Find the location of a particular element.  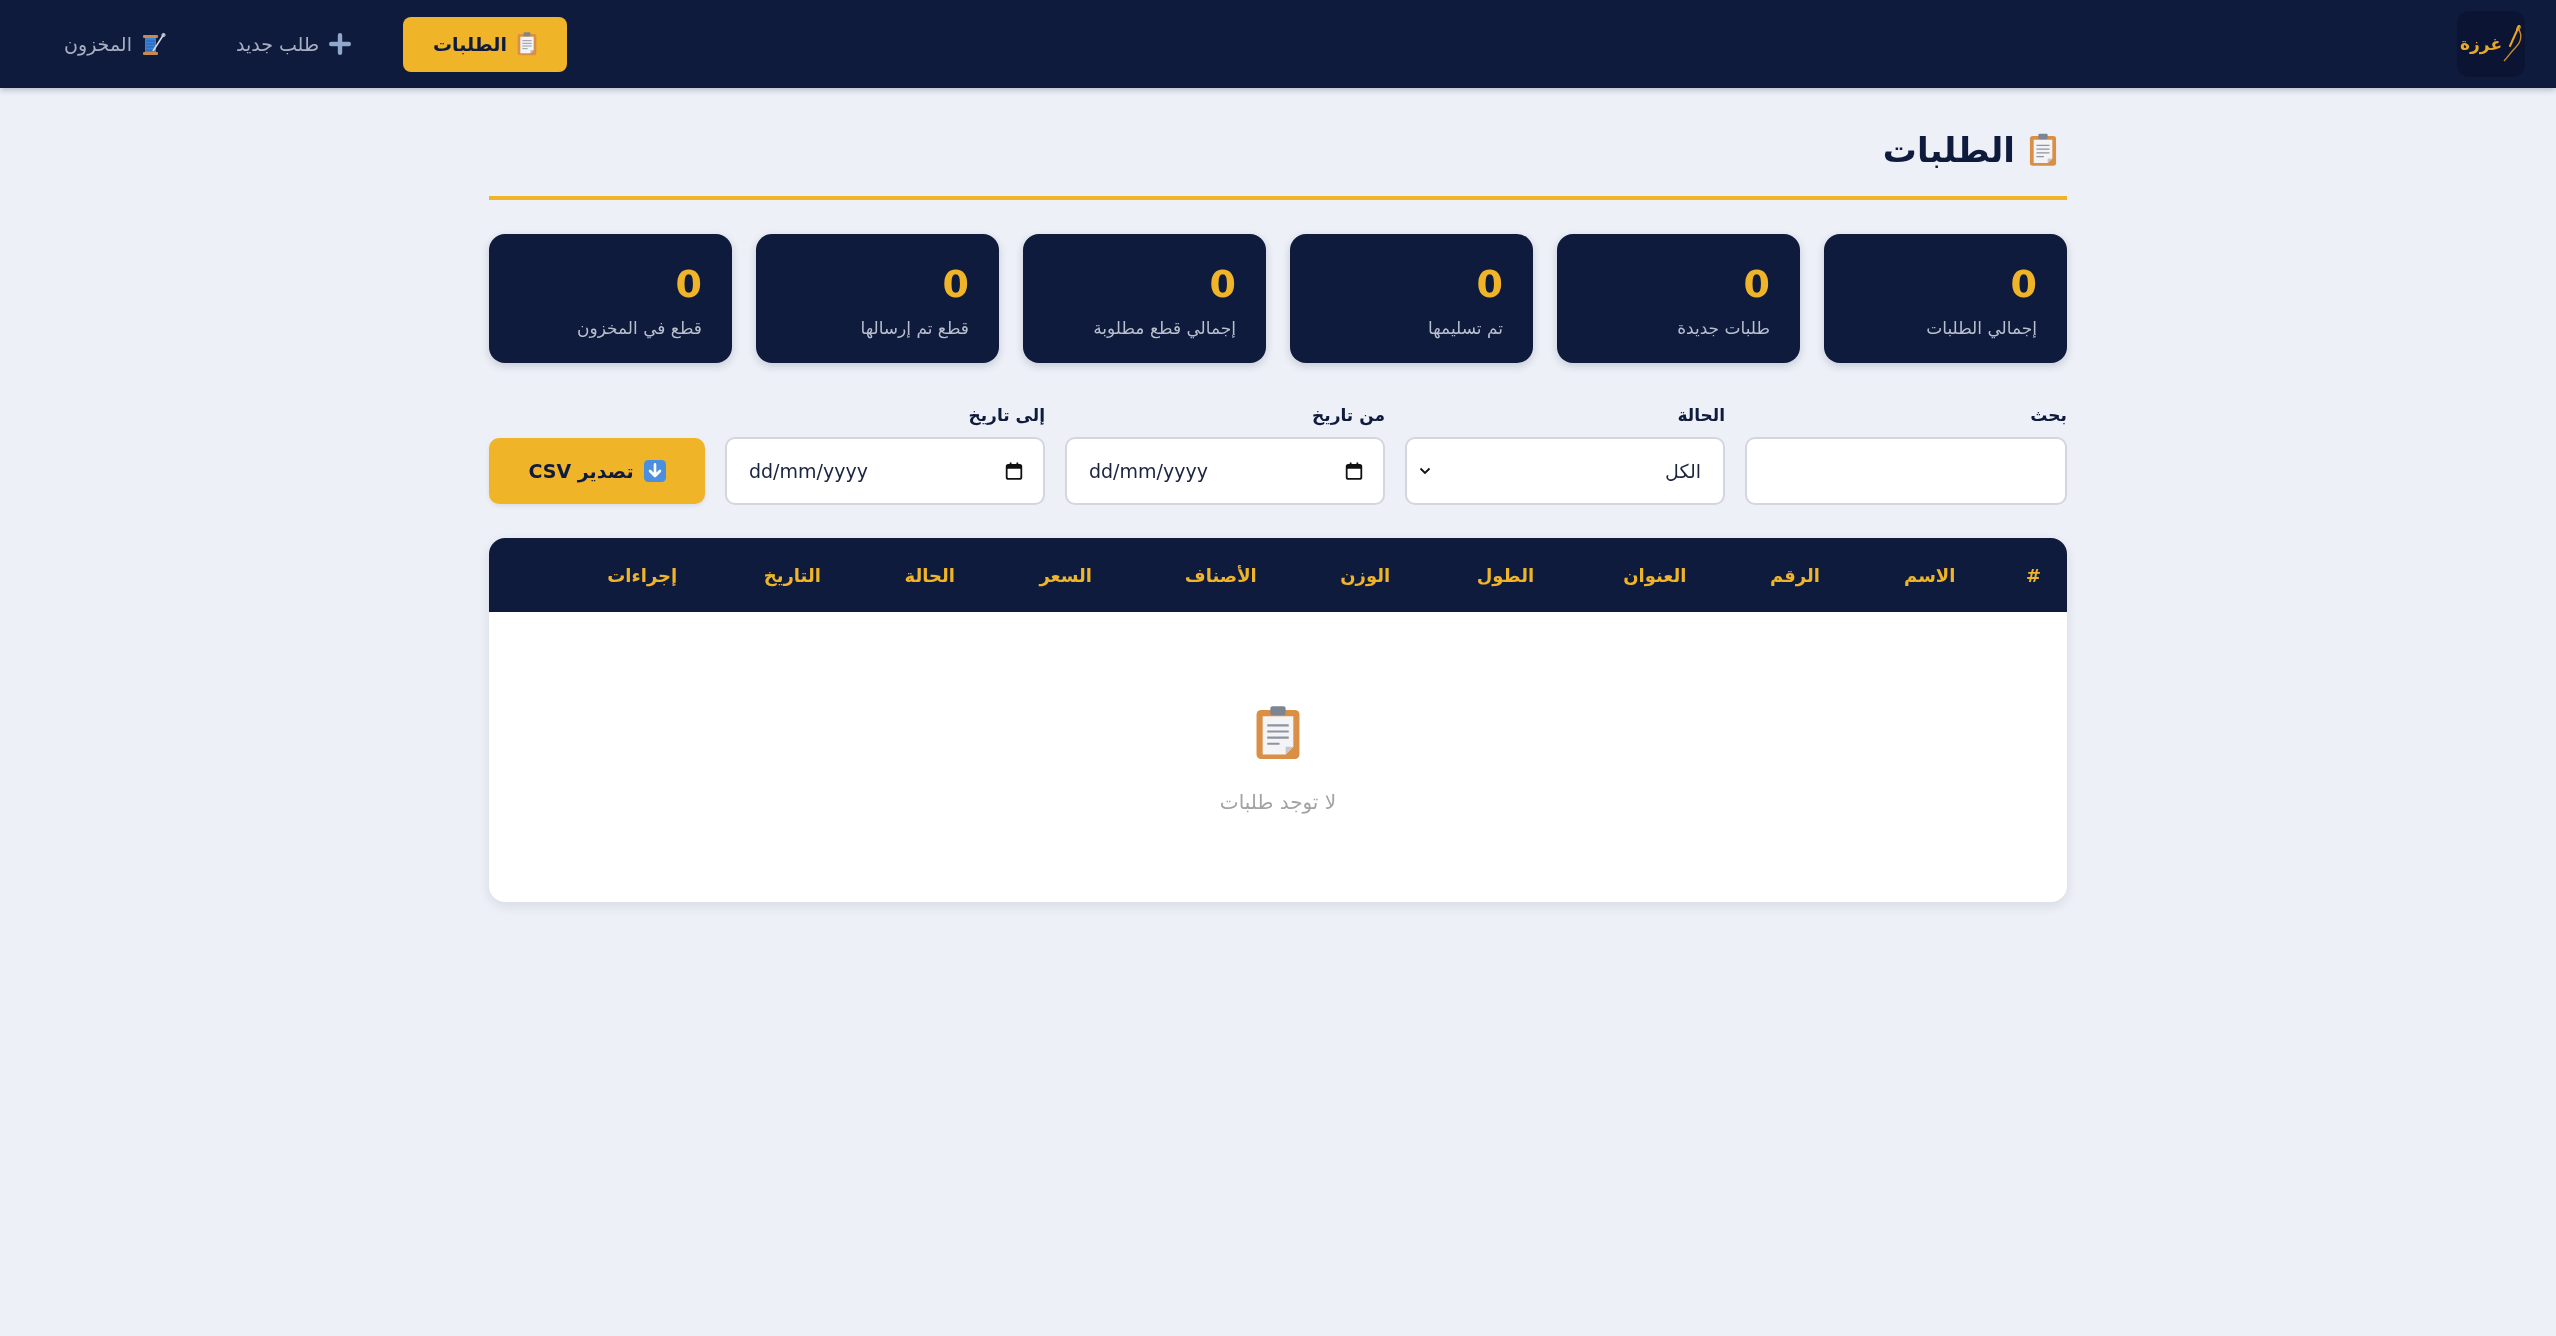

thread-spool-icon is located at coordinates (153, 44).